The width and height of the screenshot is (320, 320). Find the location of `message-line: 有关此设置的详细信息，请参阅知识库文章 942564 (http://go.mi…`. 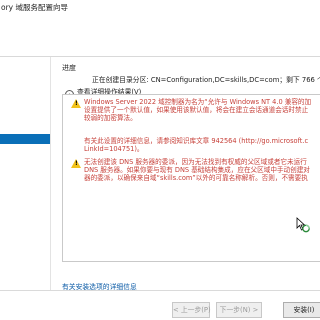

message-line: 有关此设置的详细信息，请参阅知识库文章 942564 (http://go.mi… is located at coordinates (196, 141).